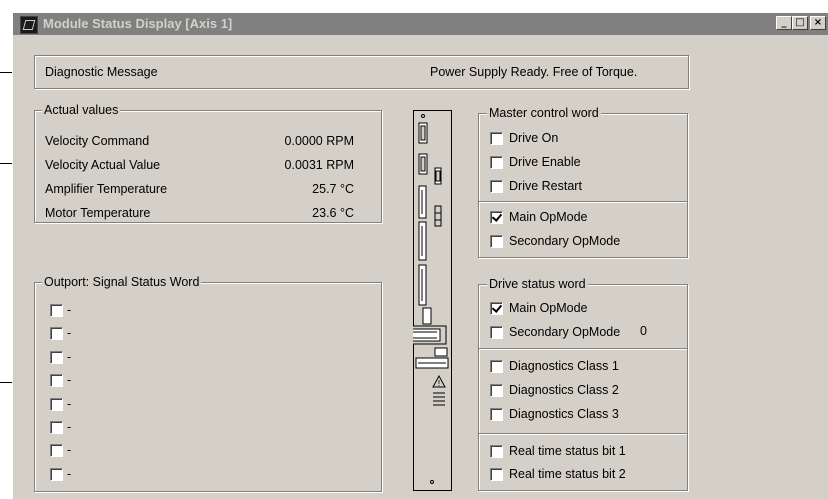 The height and width of the screenshot is (499, 828). What do you see at coordinates (583, 202) in the screenshot?
I see `master-control-separator` at bounding box center [583, 202].